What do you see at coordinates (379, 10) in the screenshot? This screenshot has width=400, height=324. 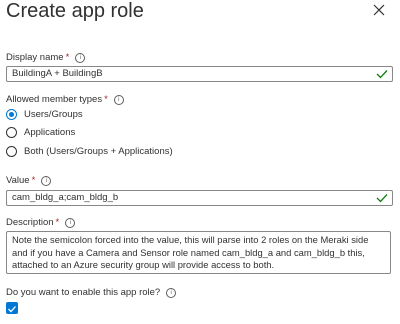 I see `close-icon` at bounding box center [379, 10].